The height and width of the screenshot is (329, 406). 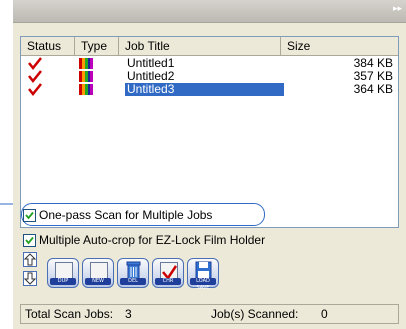 I want to click on job-row: Untitled1 384 KB, so click(x=209, y=63).